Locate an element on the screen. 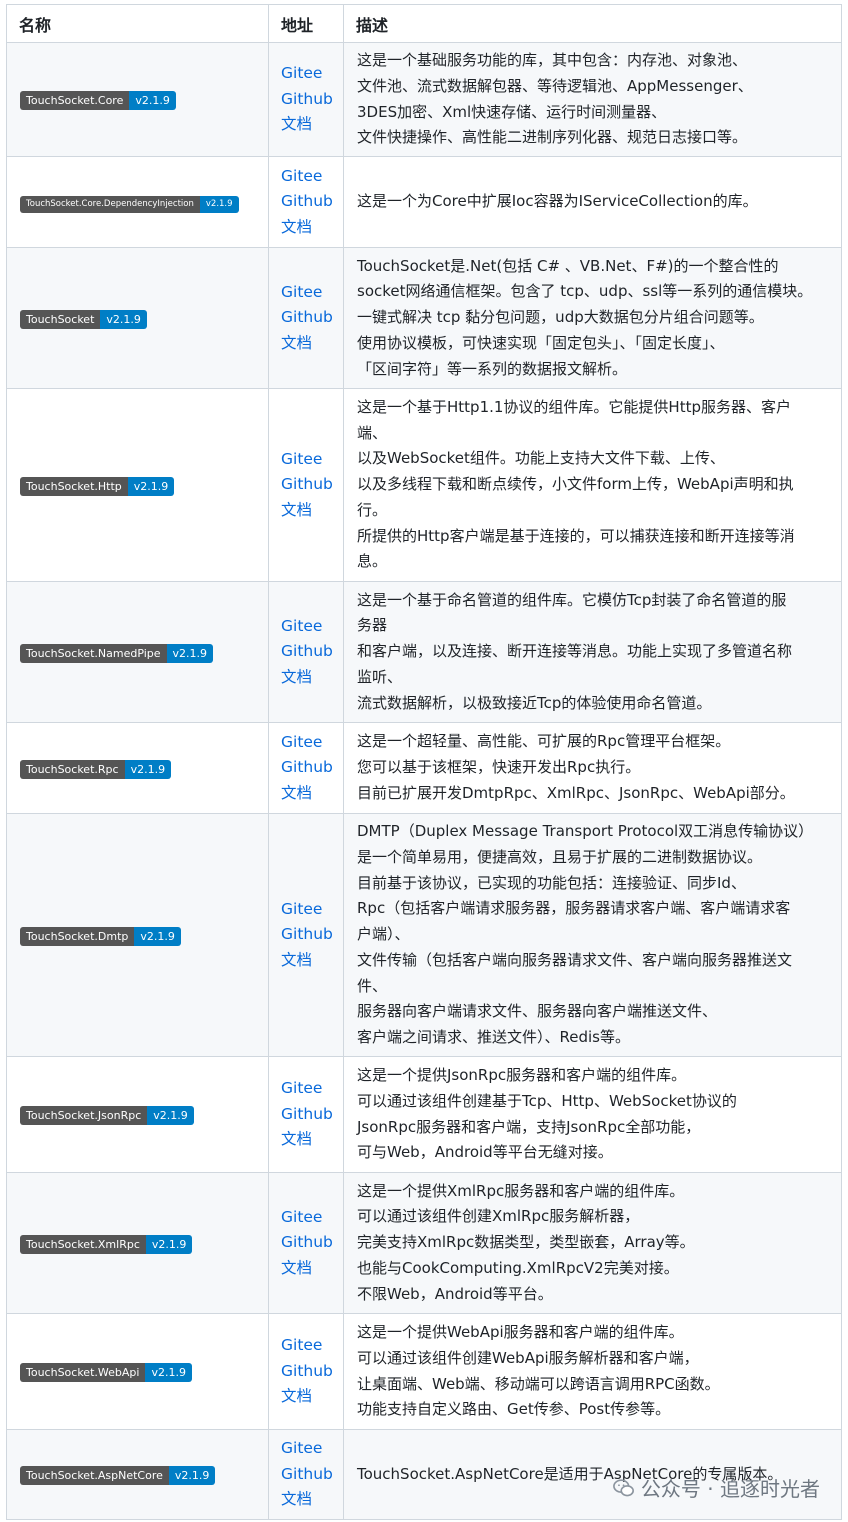 The width and height of the screenshot is (848, 1522). description-line: socket网络通信框架。包含了 tcp、udp、ssl等一系列的通信模块。 is located at coordinates (585, 291).